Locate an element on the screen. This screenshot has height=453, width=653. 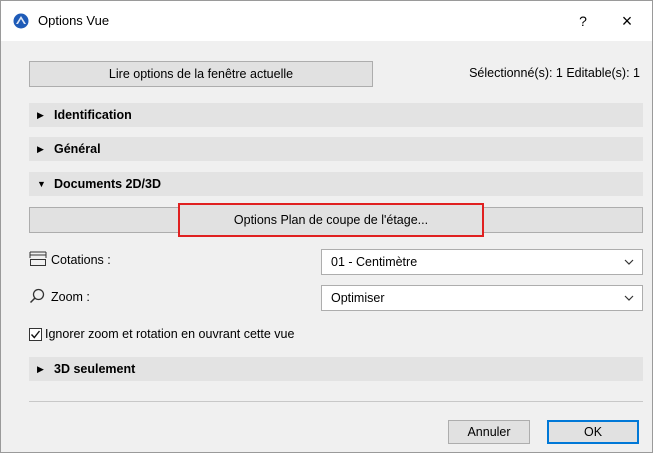
section-documents-2d-3d: ▼ Documents 2D/3D is located at coordinates (336, 184).